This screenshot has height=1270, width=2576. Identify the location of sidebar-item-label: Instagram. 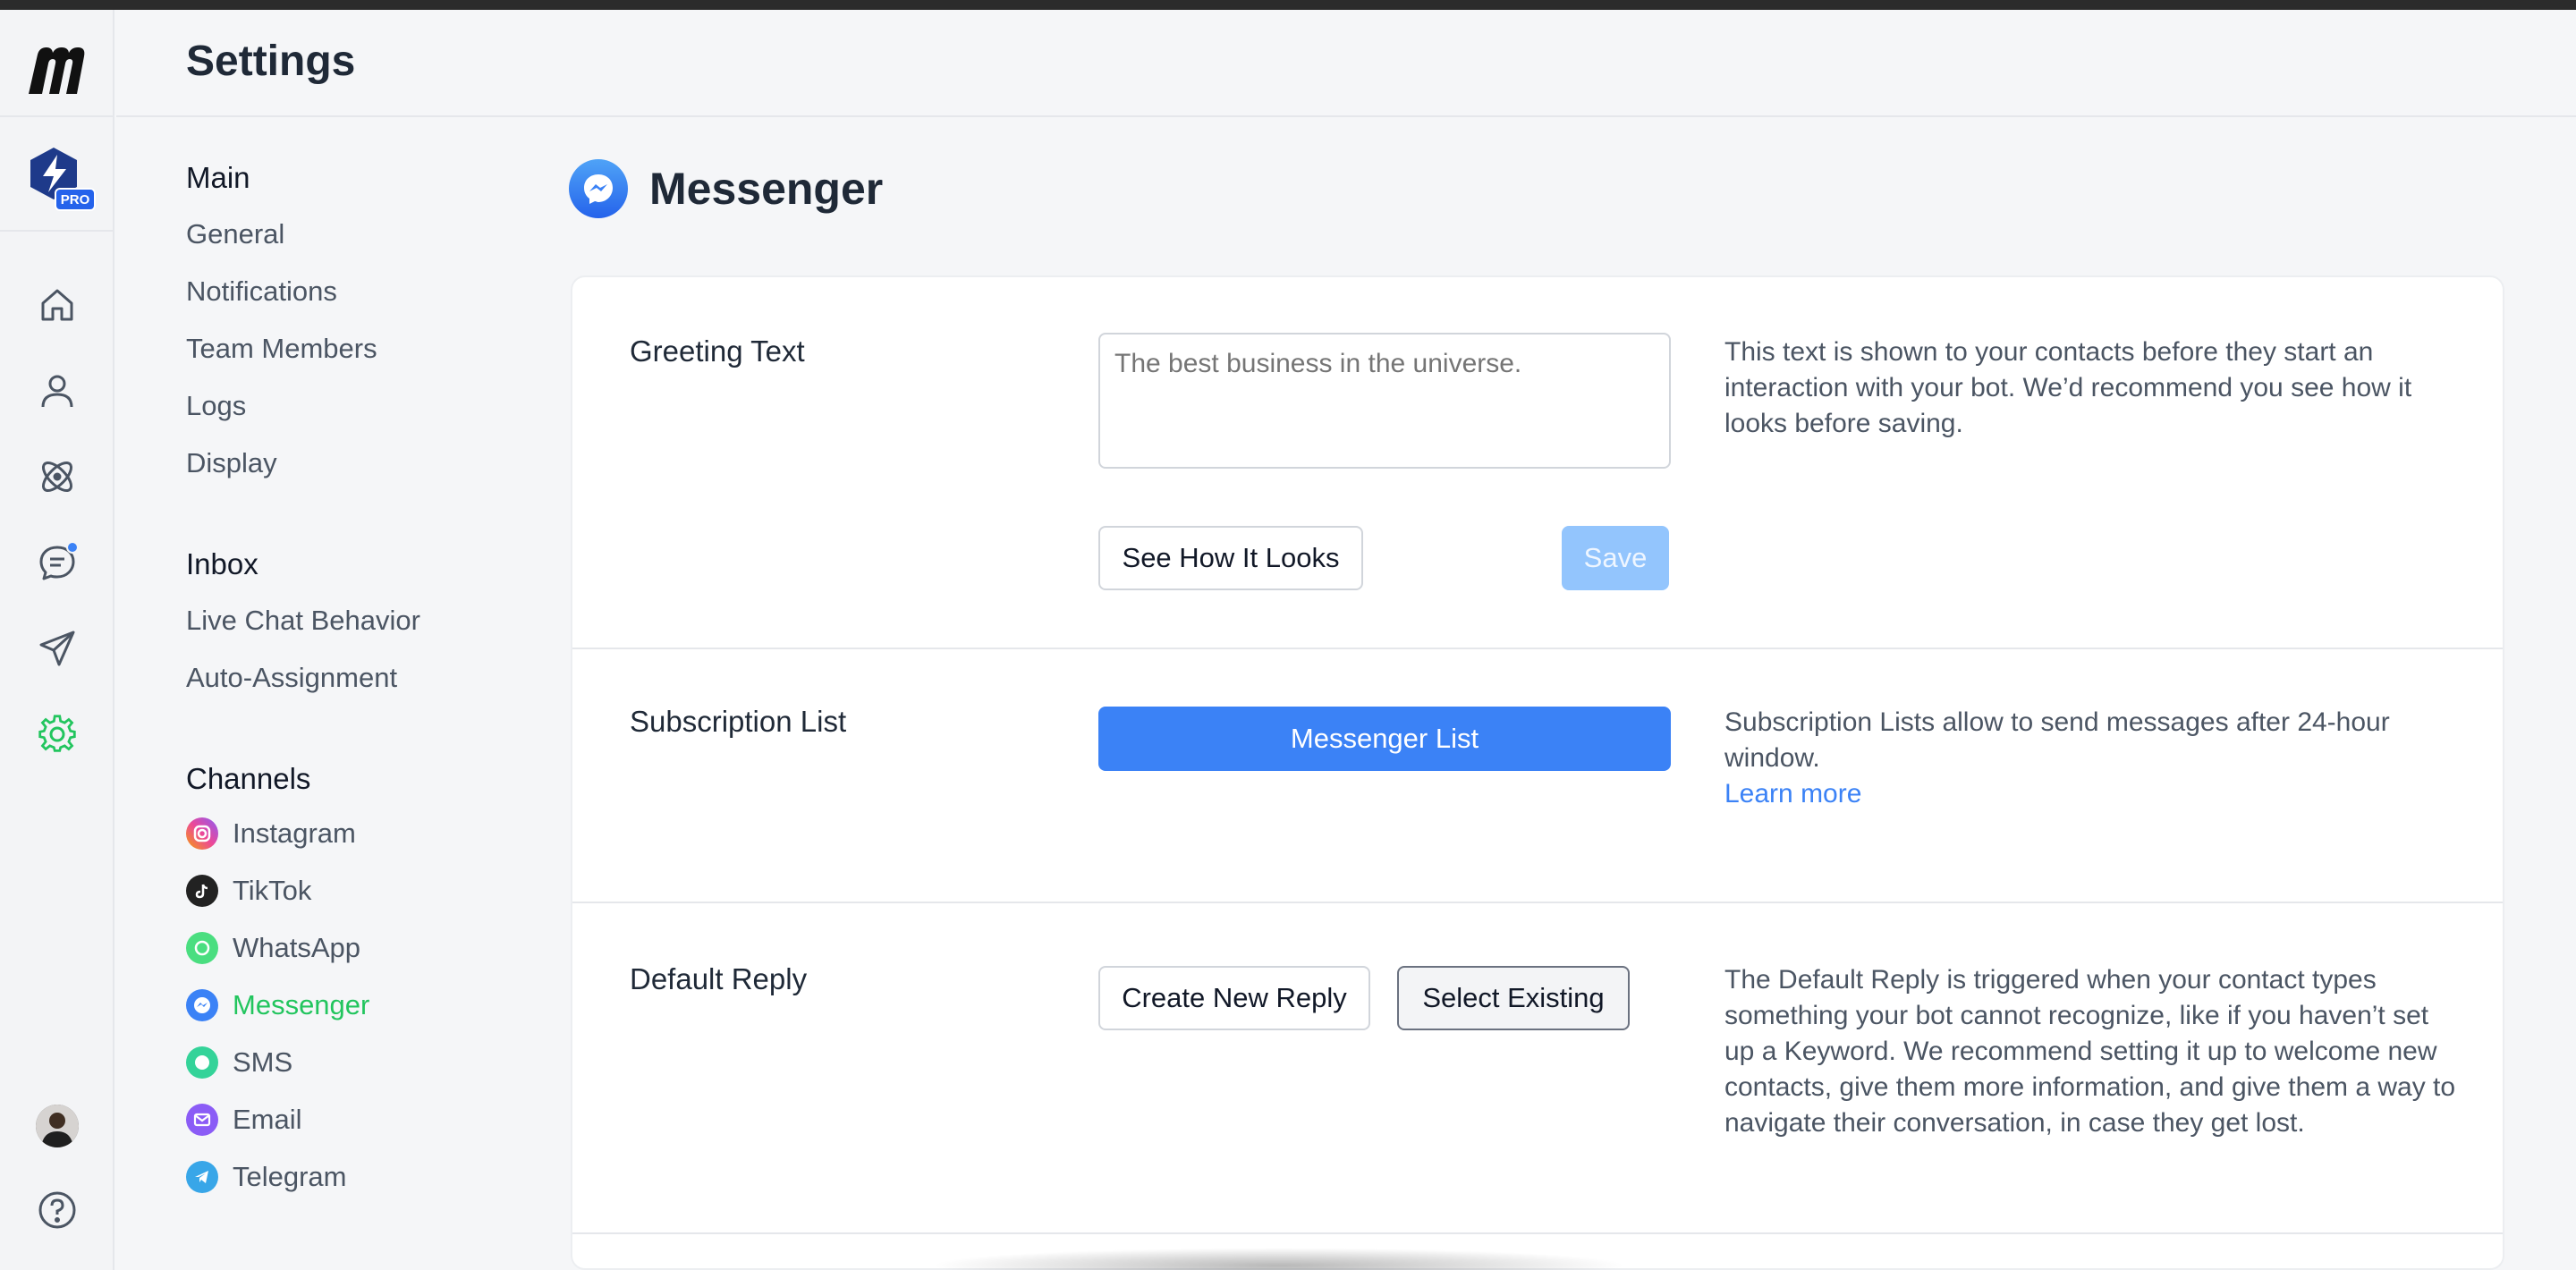
(294, 833).